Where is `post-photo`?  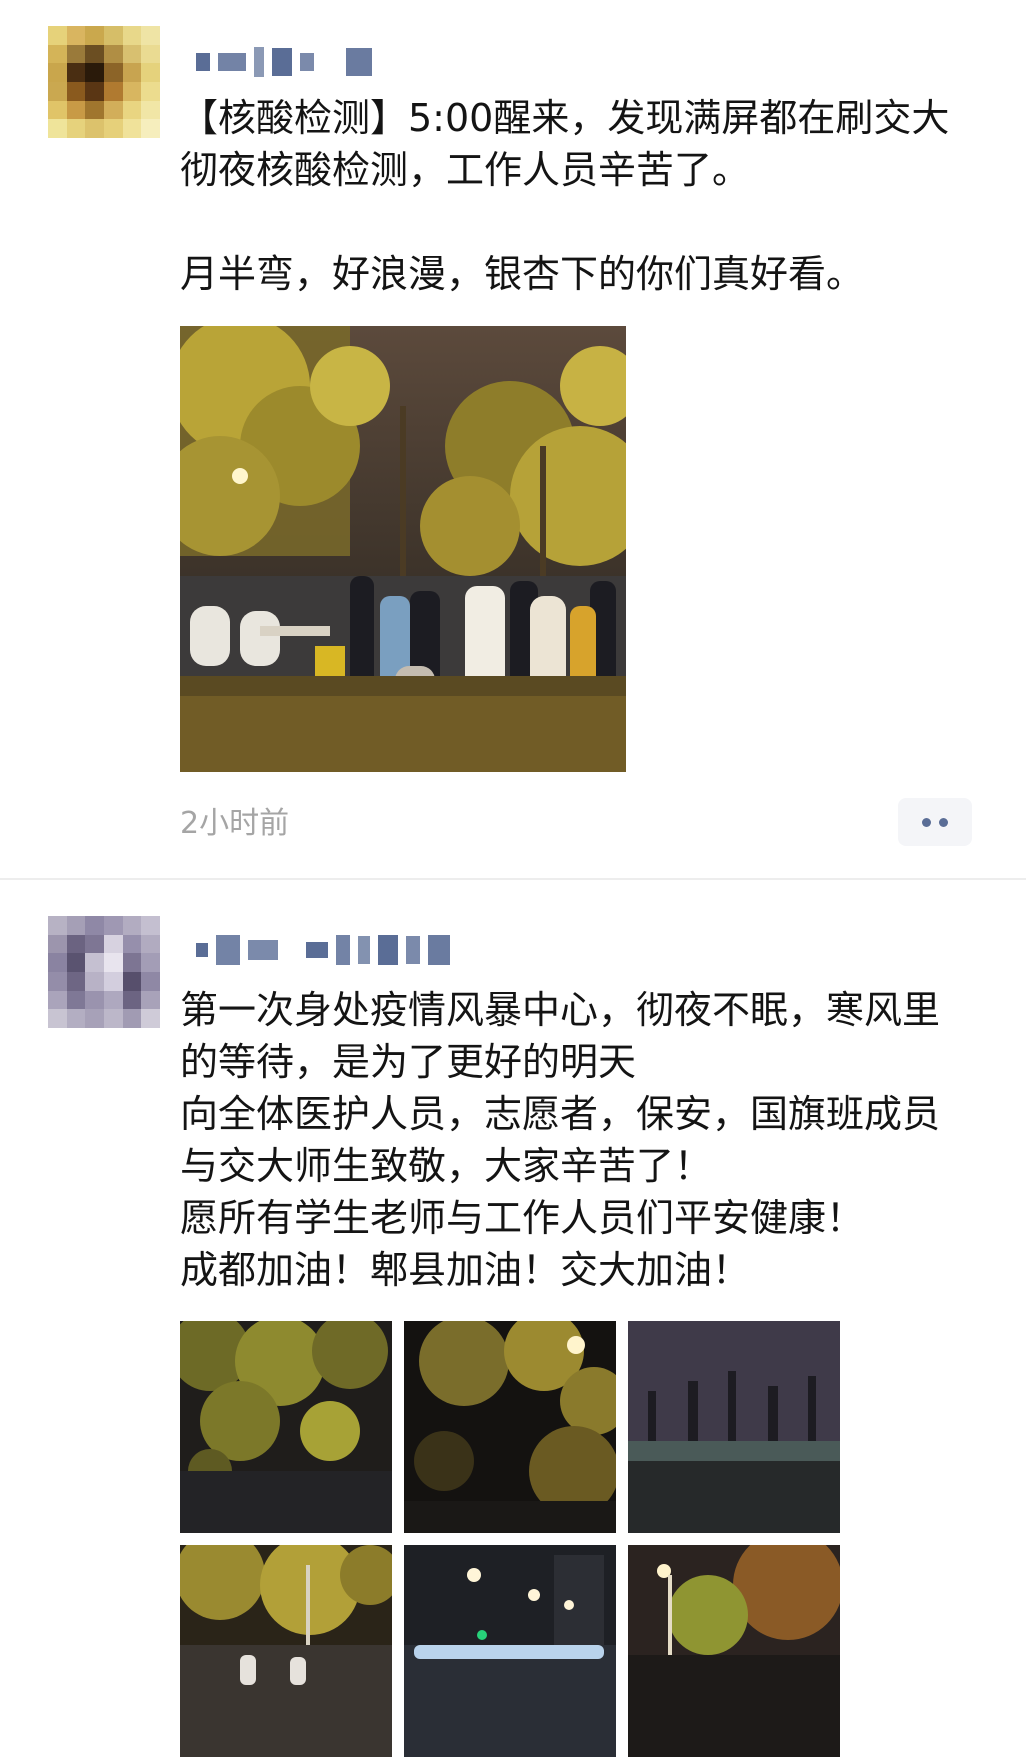 post-photo is located at coordinates (403, 549).